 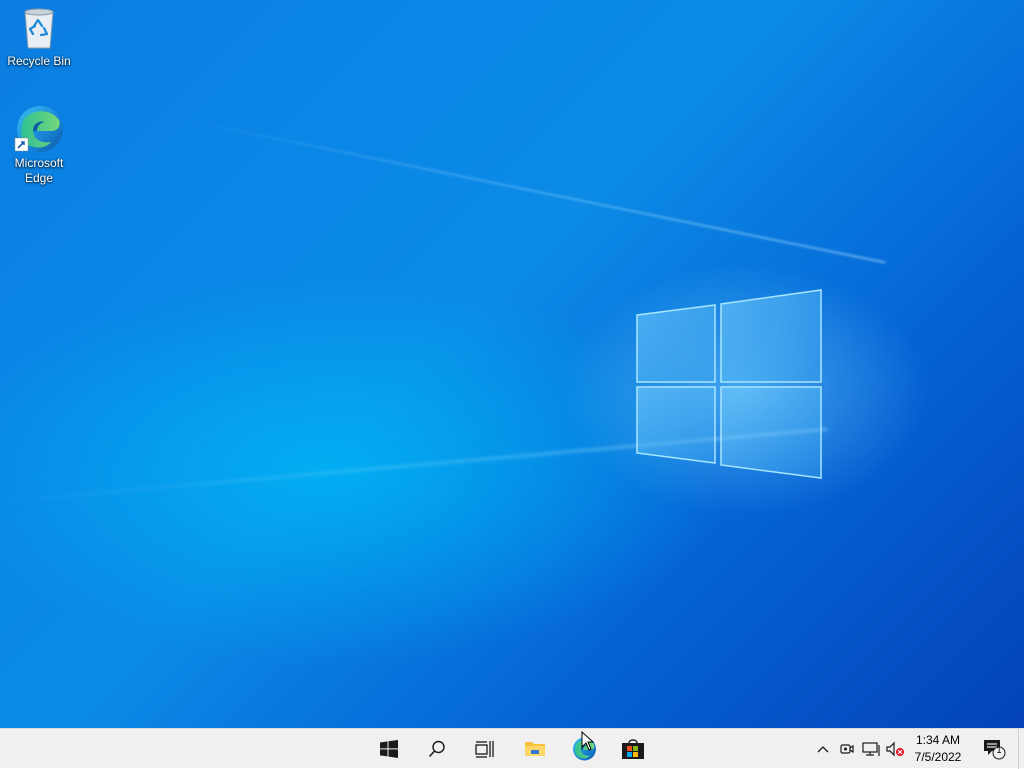 I want to click on windows-wallpaper-logo, so click(x=729, y=384).